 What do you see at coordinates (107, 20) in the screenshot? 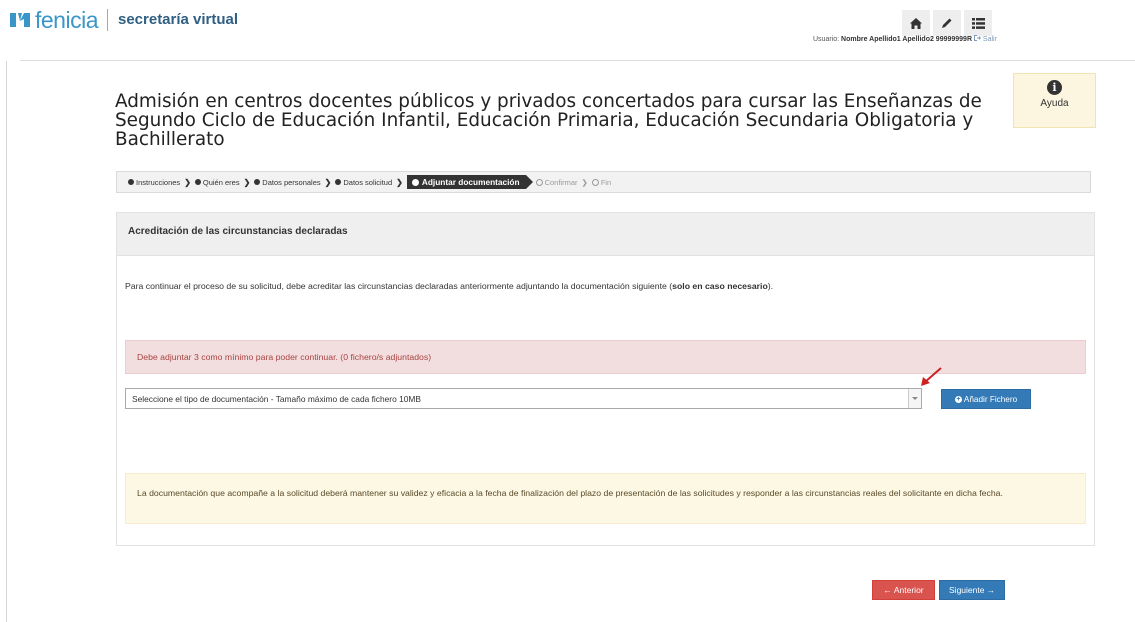
I see `logo-divider` at bounding box center [107, 20].